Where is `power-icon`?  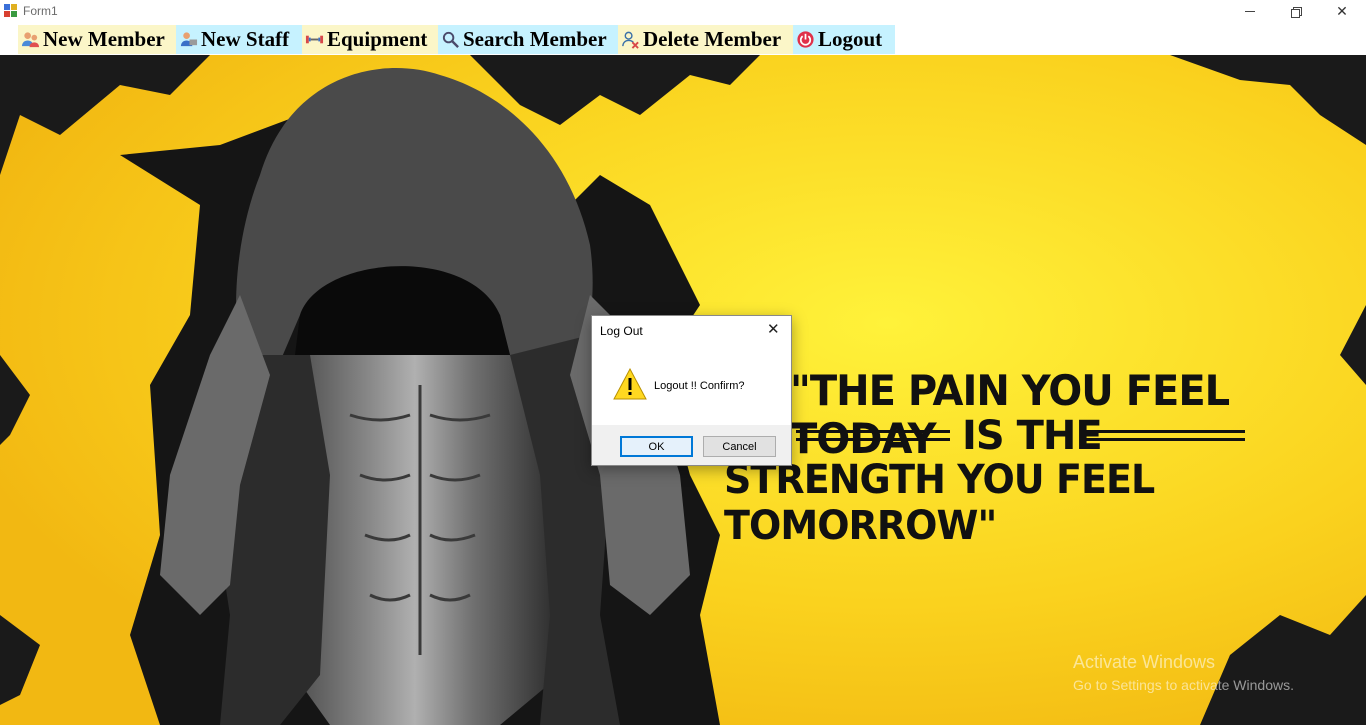
power-icon is located at coordinates (805, 39).